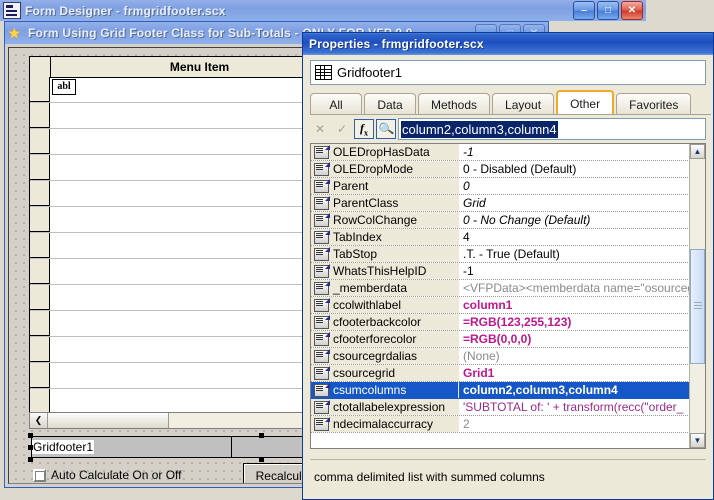 The image size is (714, 500). Describe the element at coordinates (385, 322) in the screenshot. I see `property-name: cfooterbackcolor` at that location.